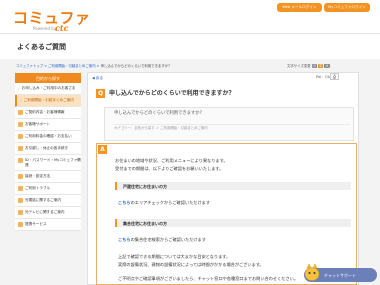 The height and width of the screenshot is (285, 380). Describe the element at coordinates (102, 149) in the screenshot. I see `answer-badge: A` at that location.